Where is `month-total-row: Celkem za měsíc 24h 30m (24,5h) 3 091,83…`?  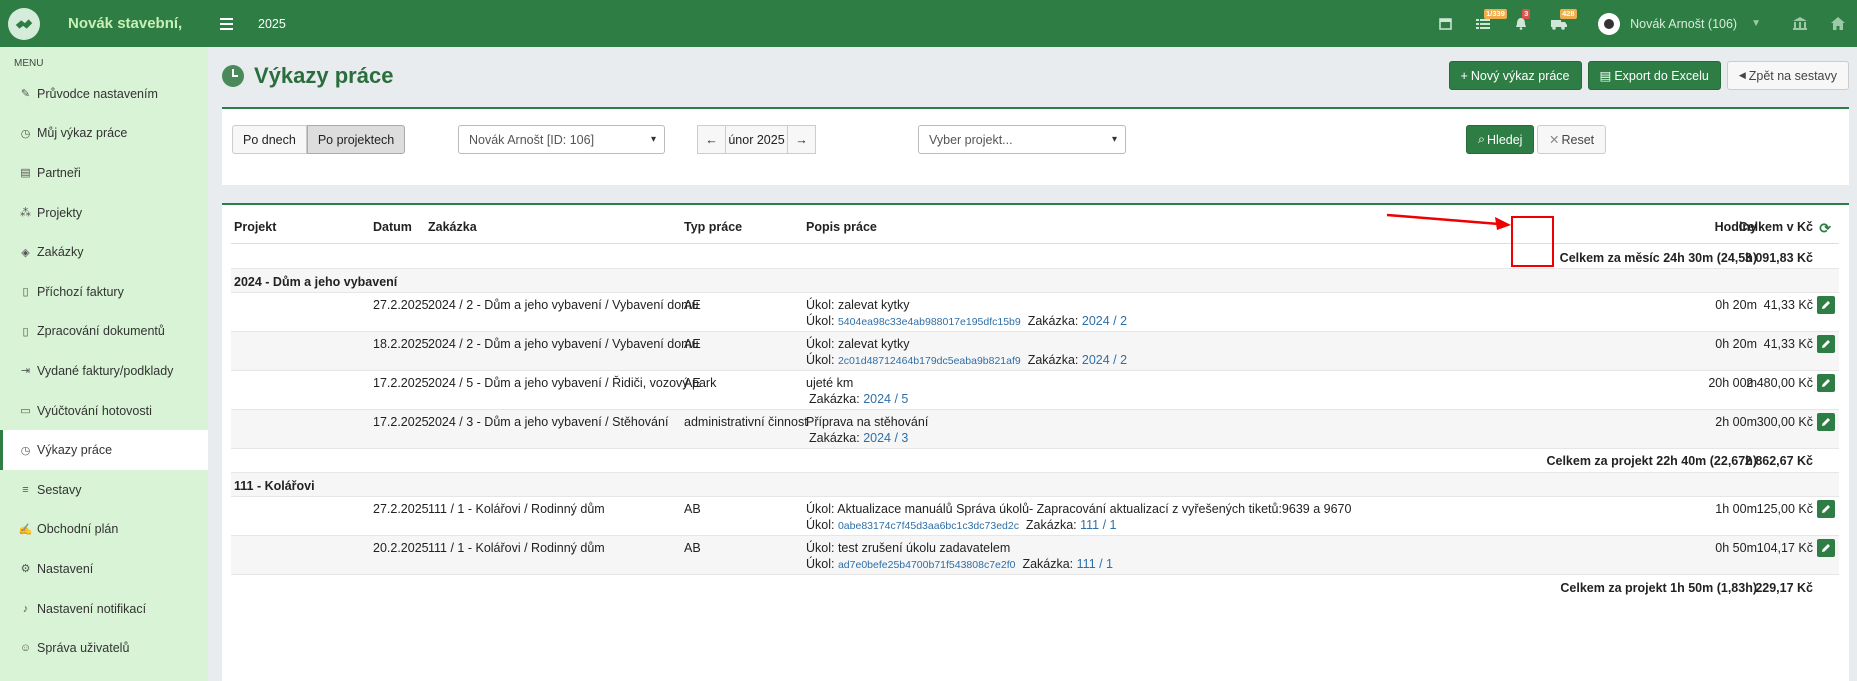 month-total-row: Celkem za měsíc 24h 30m (24,5h) 3 091,83… is located at coordinates (1035, 256).